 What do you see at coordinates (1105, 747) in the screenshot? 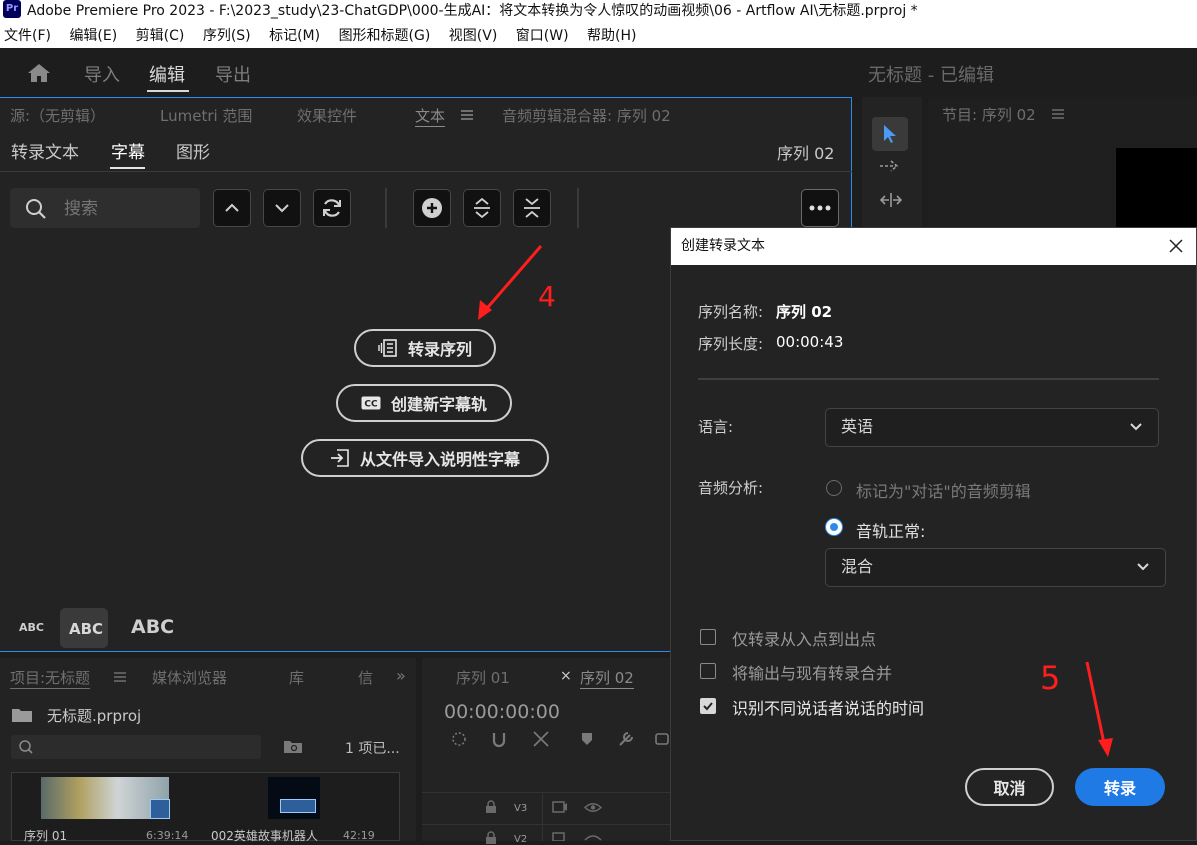
I see `annotation-arrow-head` at bounding box center [1105, 747].